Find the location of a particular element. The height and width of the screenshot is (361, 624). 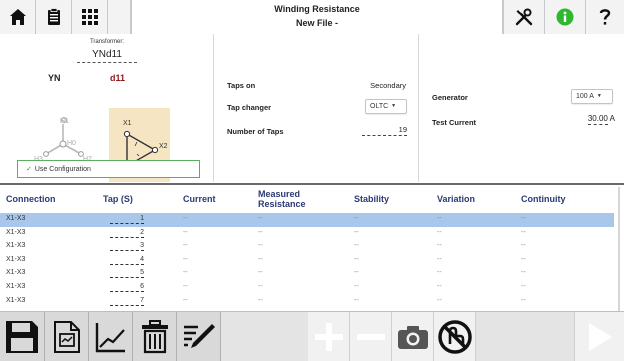

grid-menu-icon is located at coordinates (89, 17).